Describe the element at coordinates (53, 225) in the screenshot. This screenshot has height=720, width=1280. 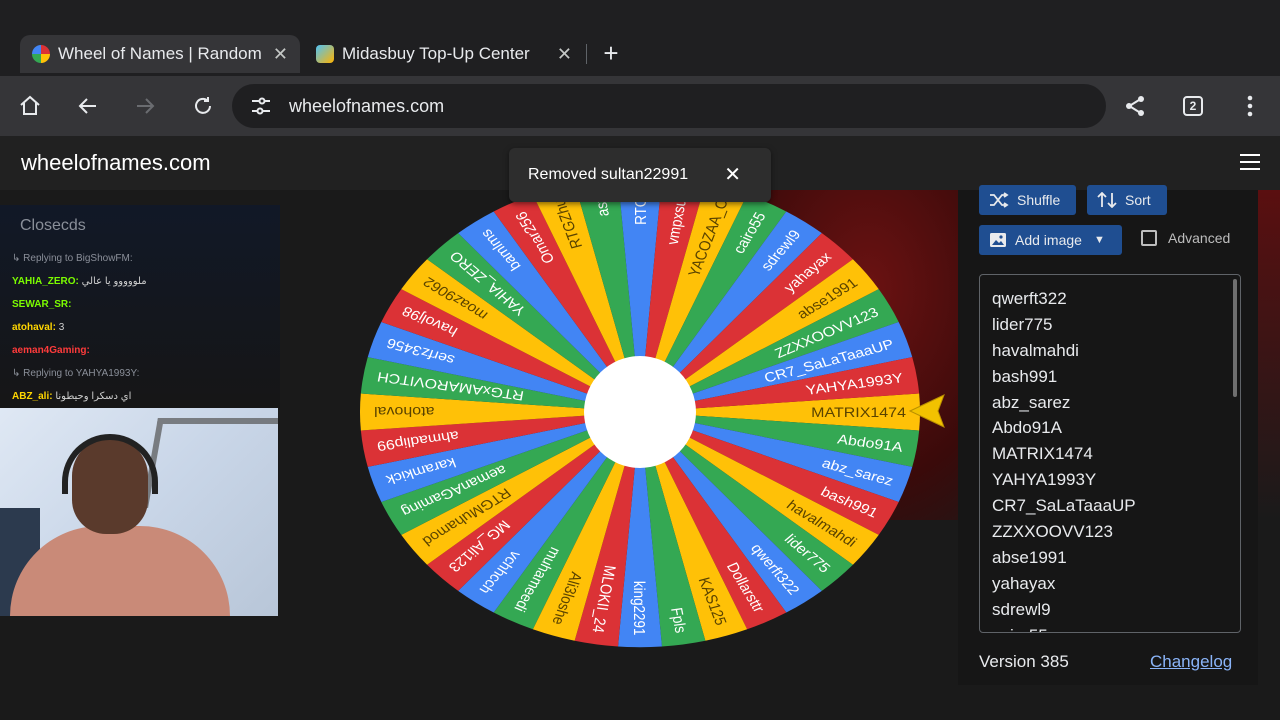
I see `chat-title: Closeсds` at that location.